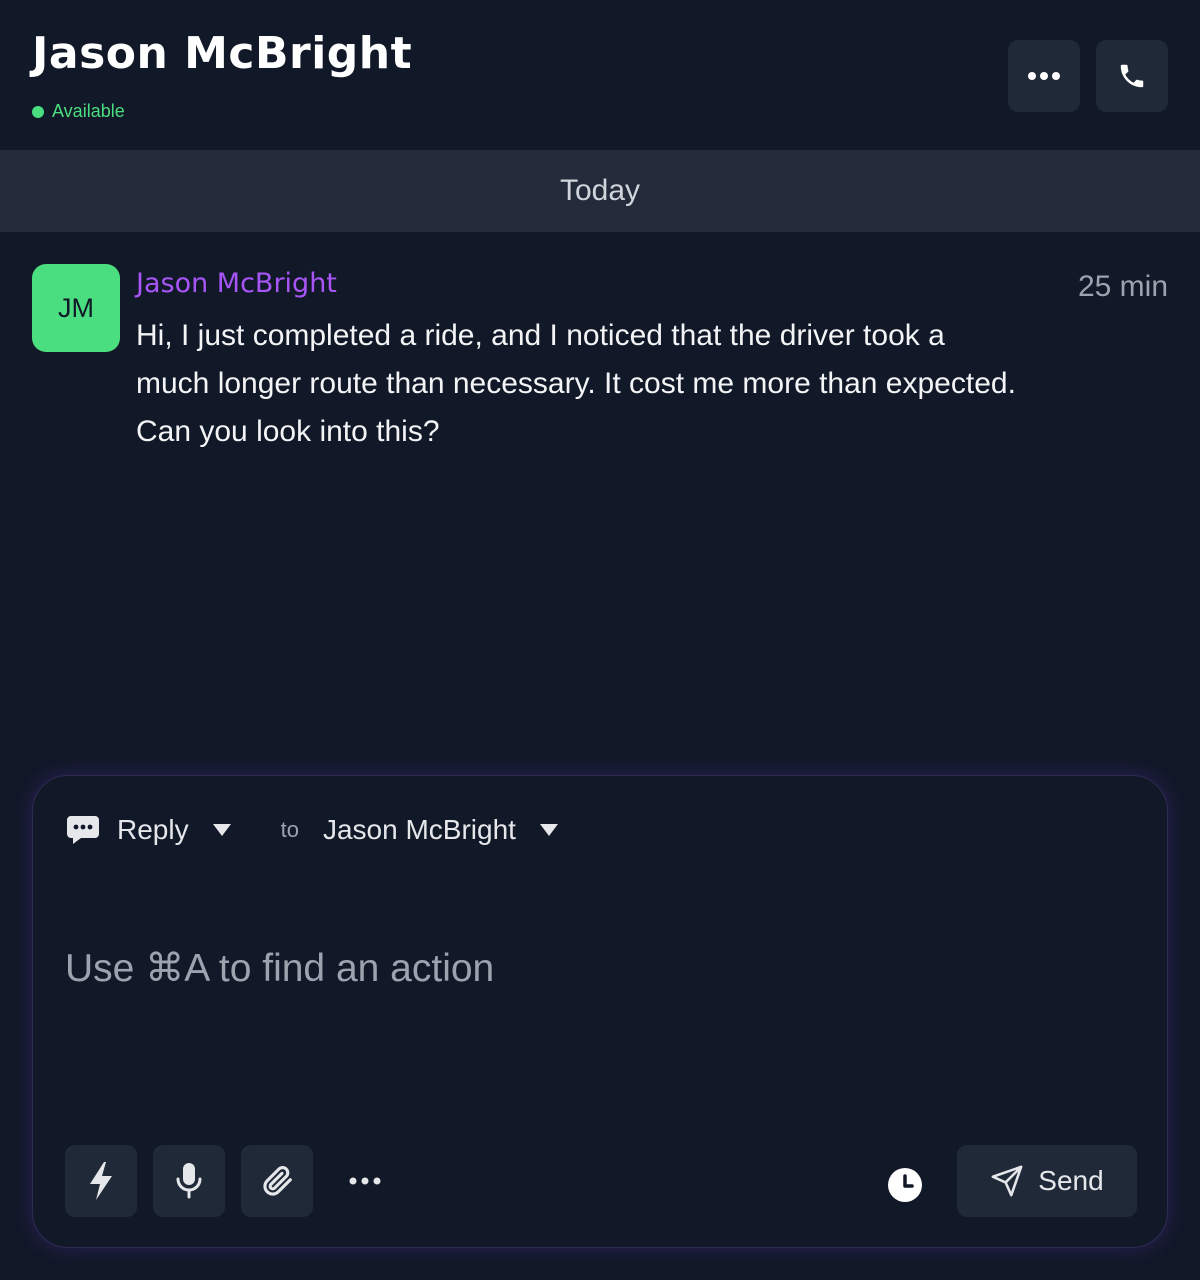 Image resolution: width=1200 pixels, height=1280 pixels. I want to click on message-sender: Jason McBright, so click(236, 283).